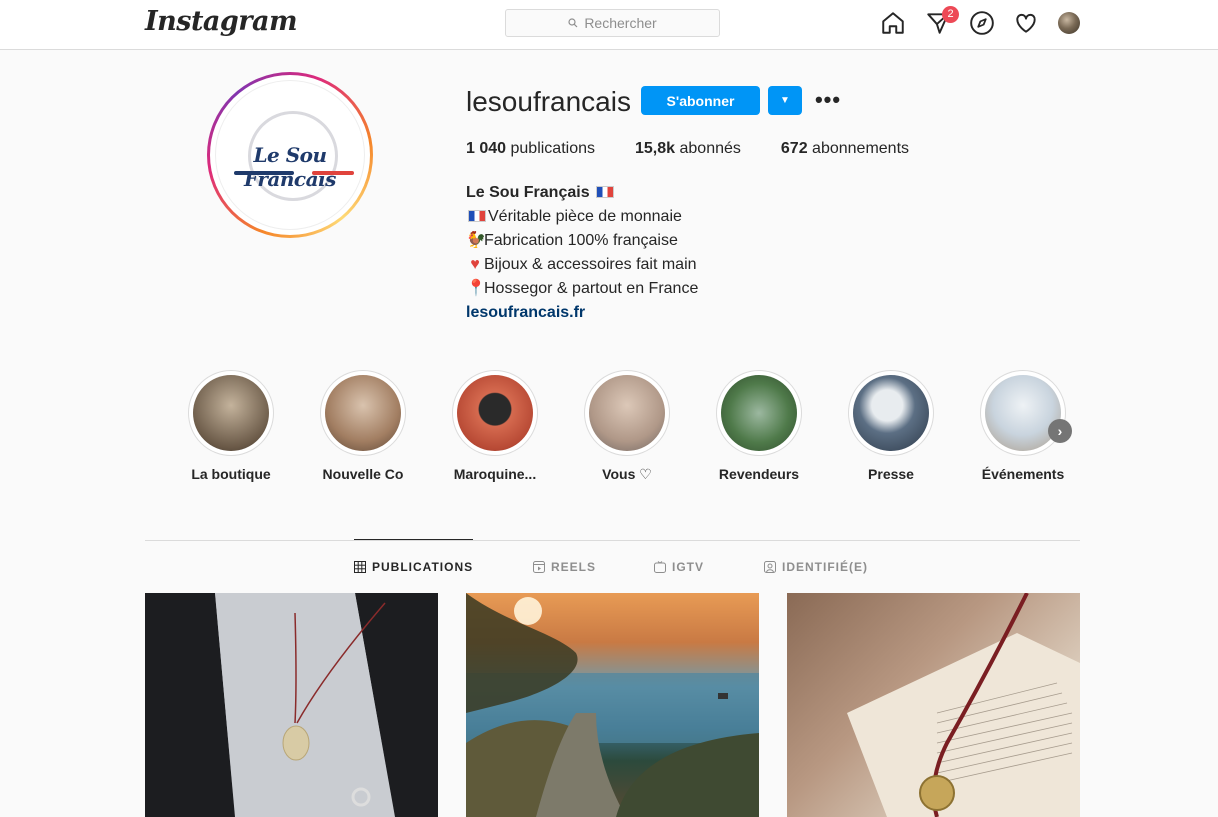  What do you see at coordinates (660, 567) in the screenshot?
I see `igtv-icon` at bounding box center [660, 567].